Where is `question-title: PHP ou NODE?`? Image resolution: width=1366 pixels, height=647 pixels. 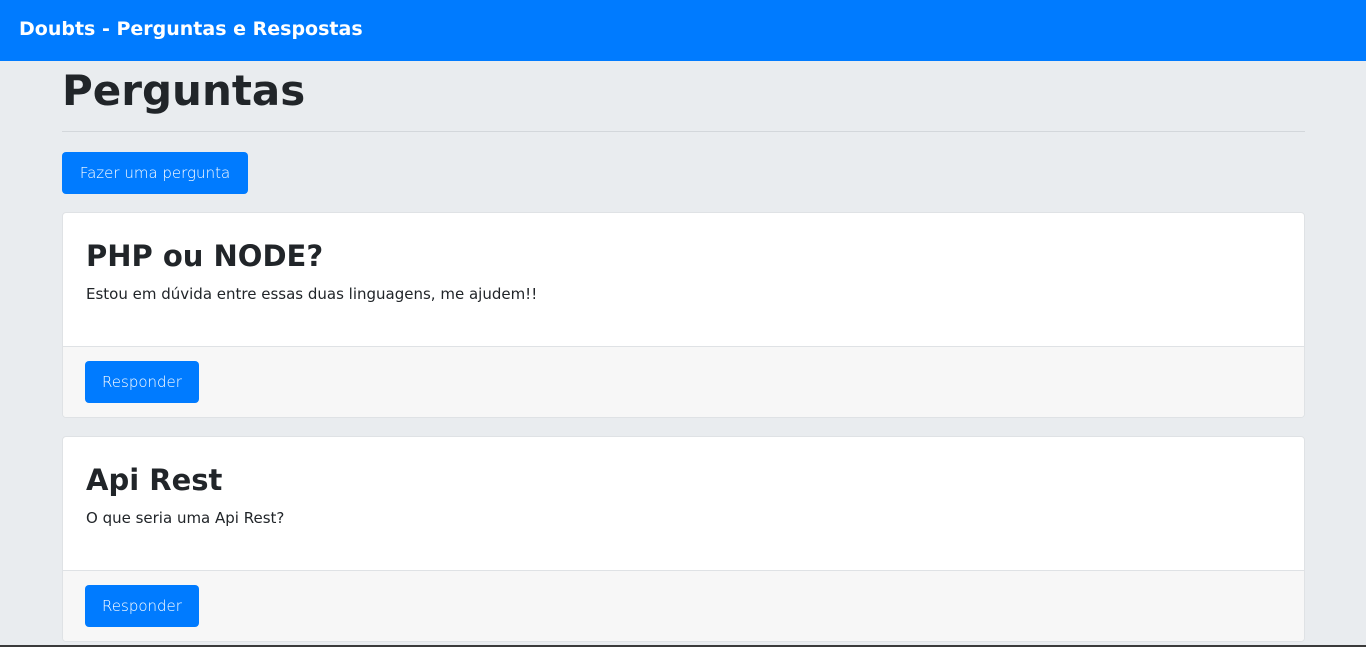
question-title: PHP ou NODE? is located at coordinates (205, 256).